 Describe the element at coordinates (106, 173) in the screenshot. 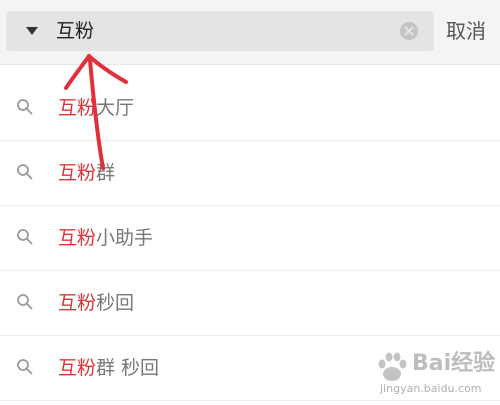

I see `suggestion-rest: 群` at that location.